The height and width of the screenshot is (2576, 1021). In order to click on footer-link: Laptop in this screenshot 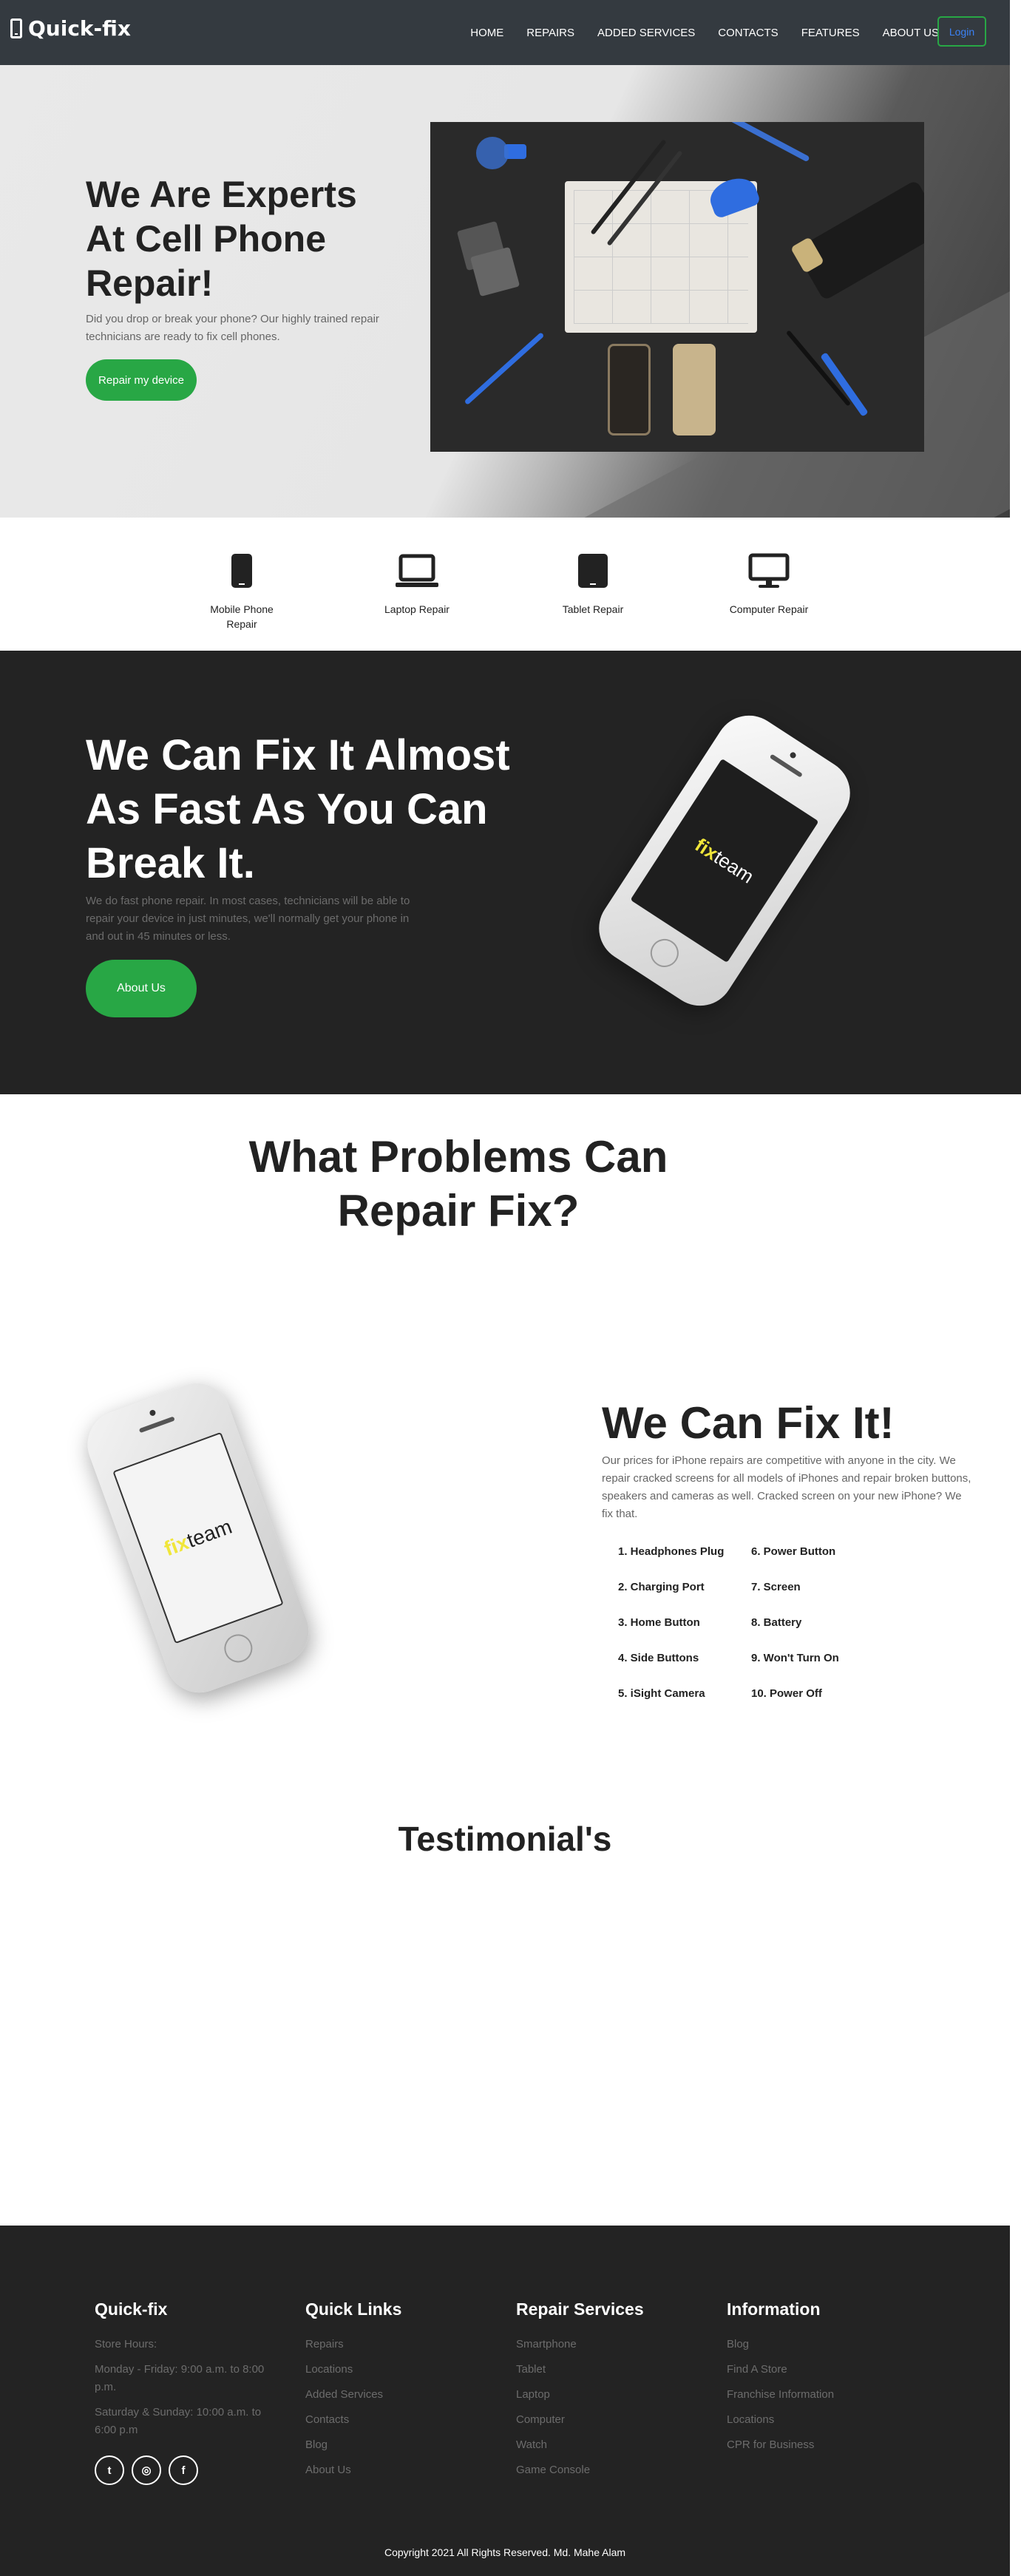, I will do `click(612, 2395)`.